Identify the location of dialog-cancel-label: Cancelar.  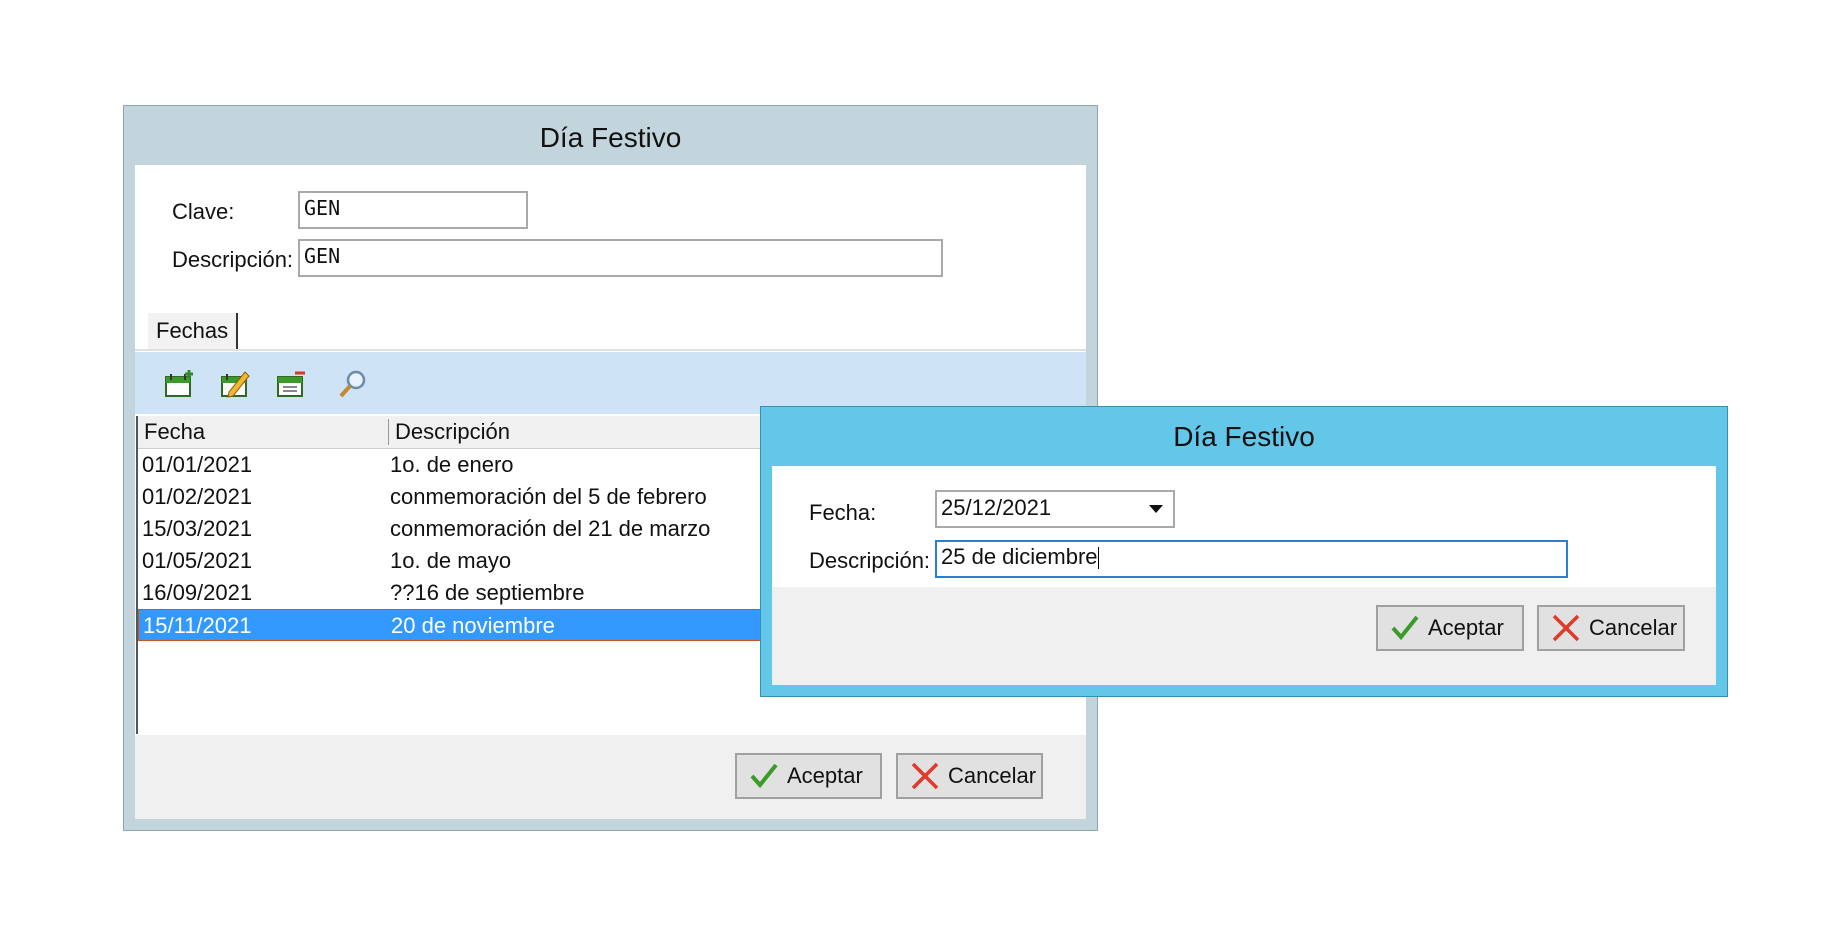
(1633, 627).